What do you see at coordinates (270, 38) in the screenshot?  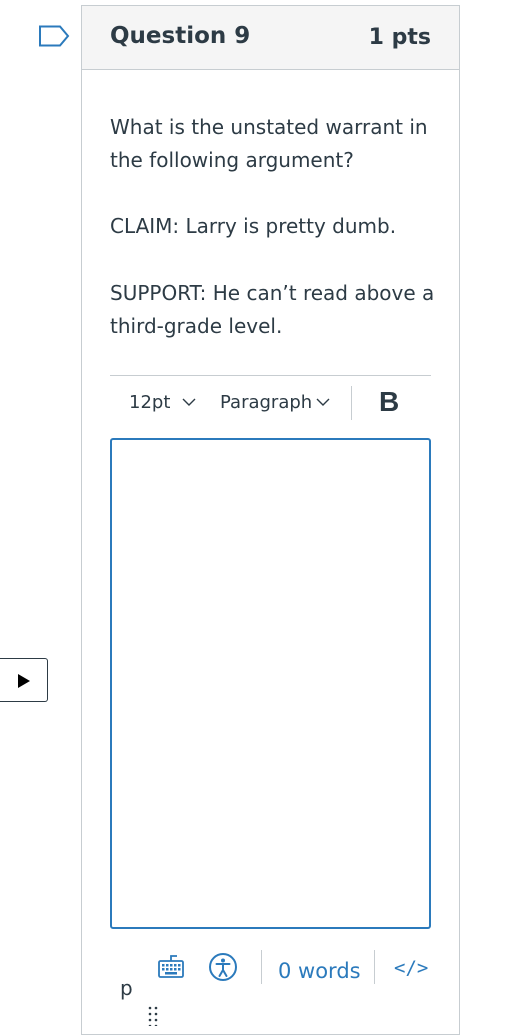 I see `question-header: Question 9 1 pts` at bounding box center [270, 38].